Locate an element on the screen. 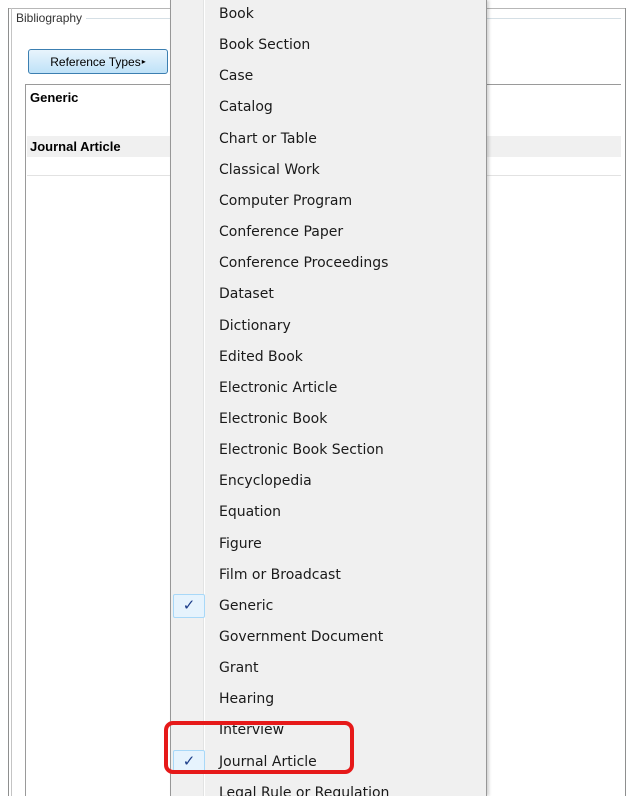 This screenshot has height=796, width=629. menu-item-encyclopedia: Encyclopedia is located at coordinates (328, 481).